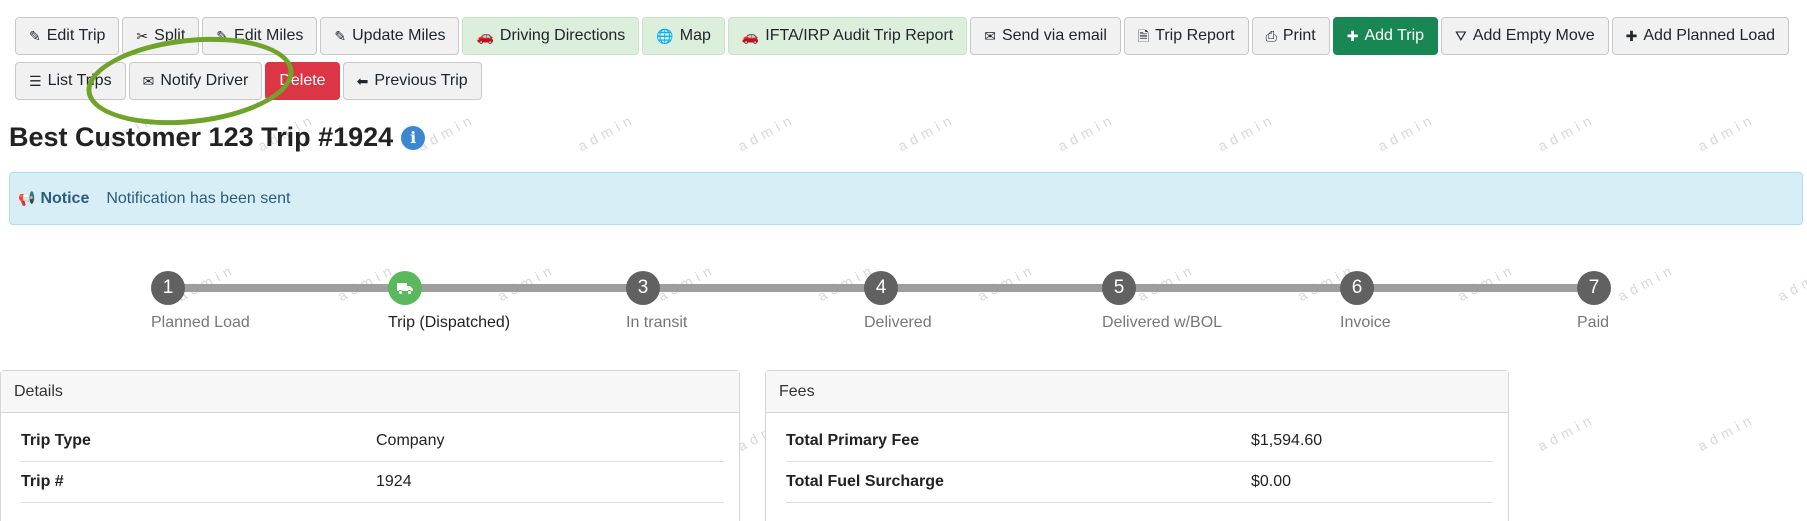 This screenshot has height=521, width=1807. What do you see at coordinates (1054, 35) in the screenshot?
I see `send-via-email-label: Send via email` at bounding box center [1054, 35].